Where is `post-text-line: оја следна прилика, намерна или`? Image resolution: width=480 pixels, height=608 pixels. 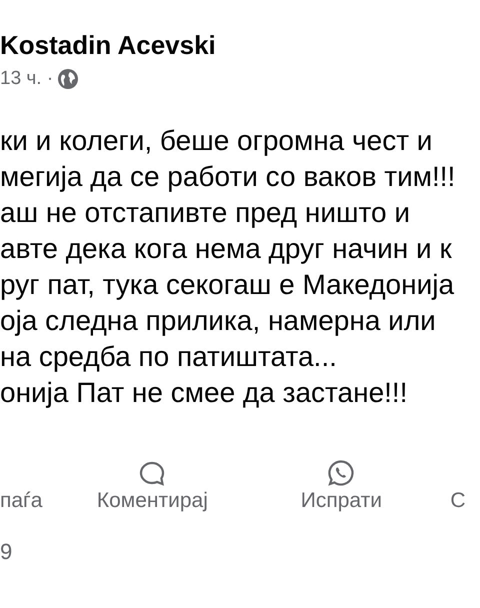 post-text-line: оја следна прилика, намерна или is located at coordinates (218, 321).